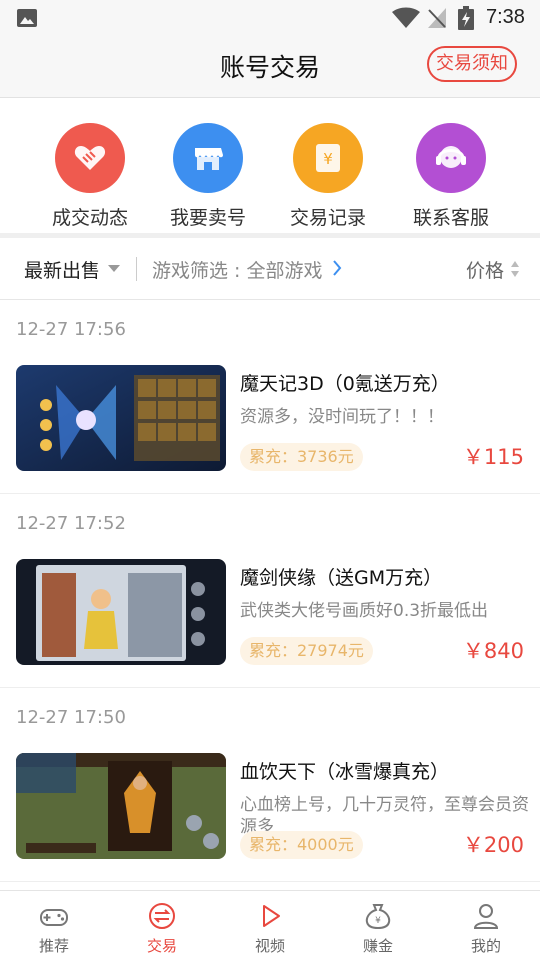 The width and height of the screenshot is (540, 960). I want to click on handshake-icon, so click(90, 158).